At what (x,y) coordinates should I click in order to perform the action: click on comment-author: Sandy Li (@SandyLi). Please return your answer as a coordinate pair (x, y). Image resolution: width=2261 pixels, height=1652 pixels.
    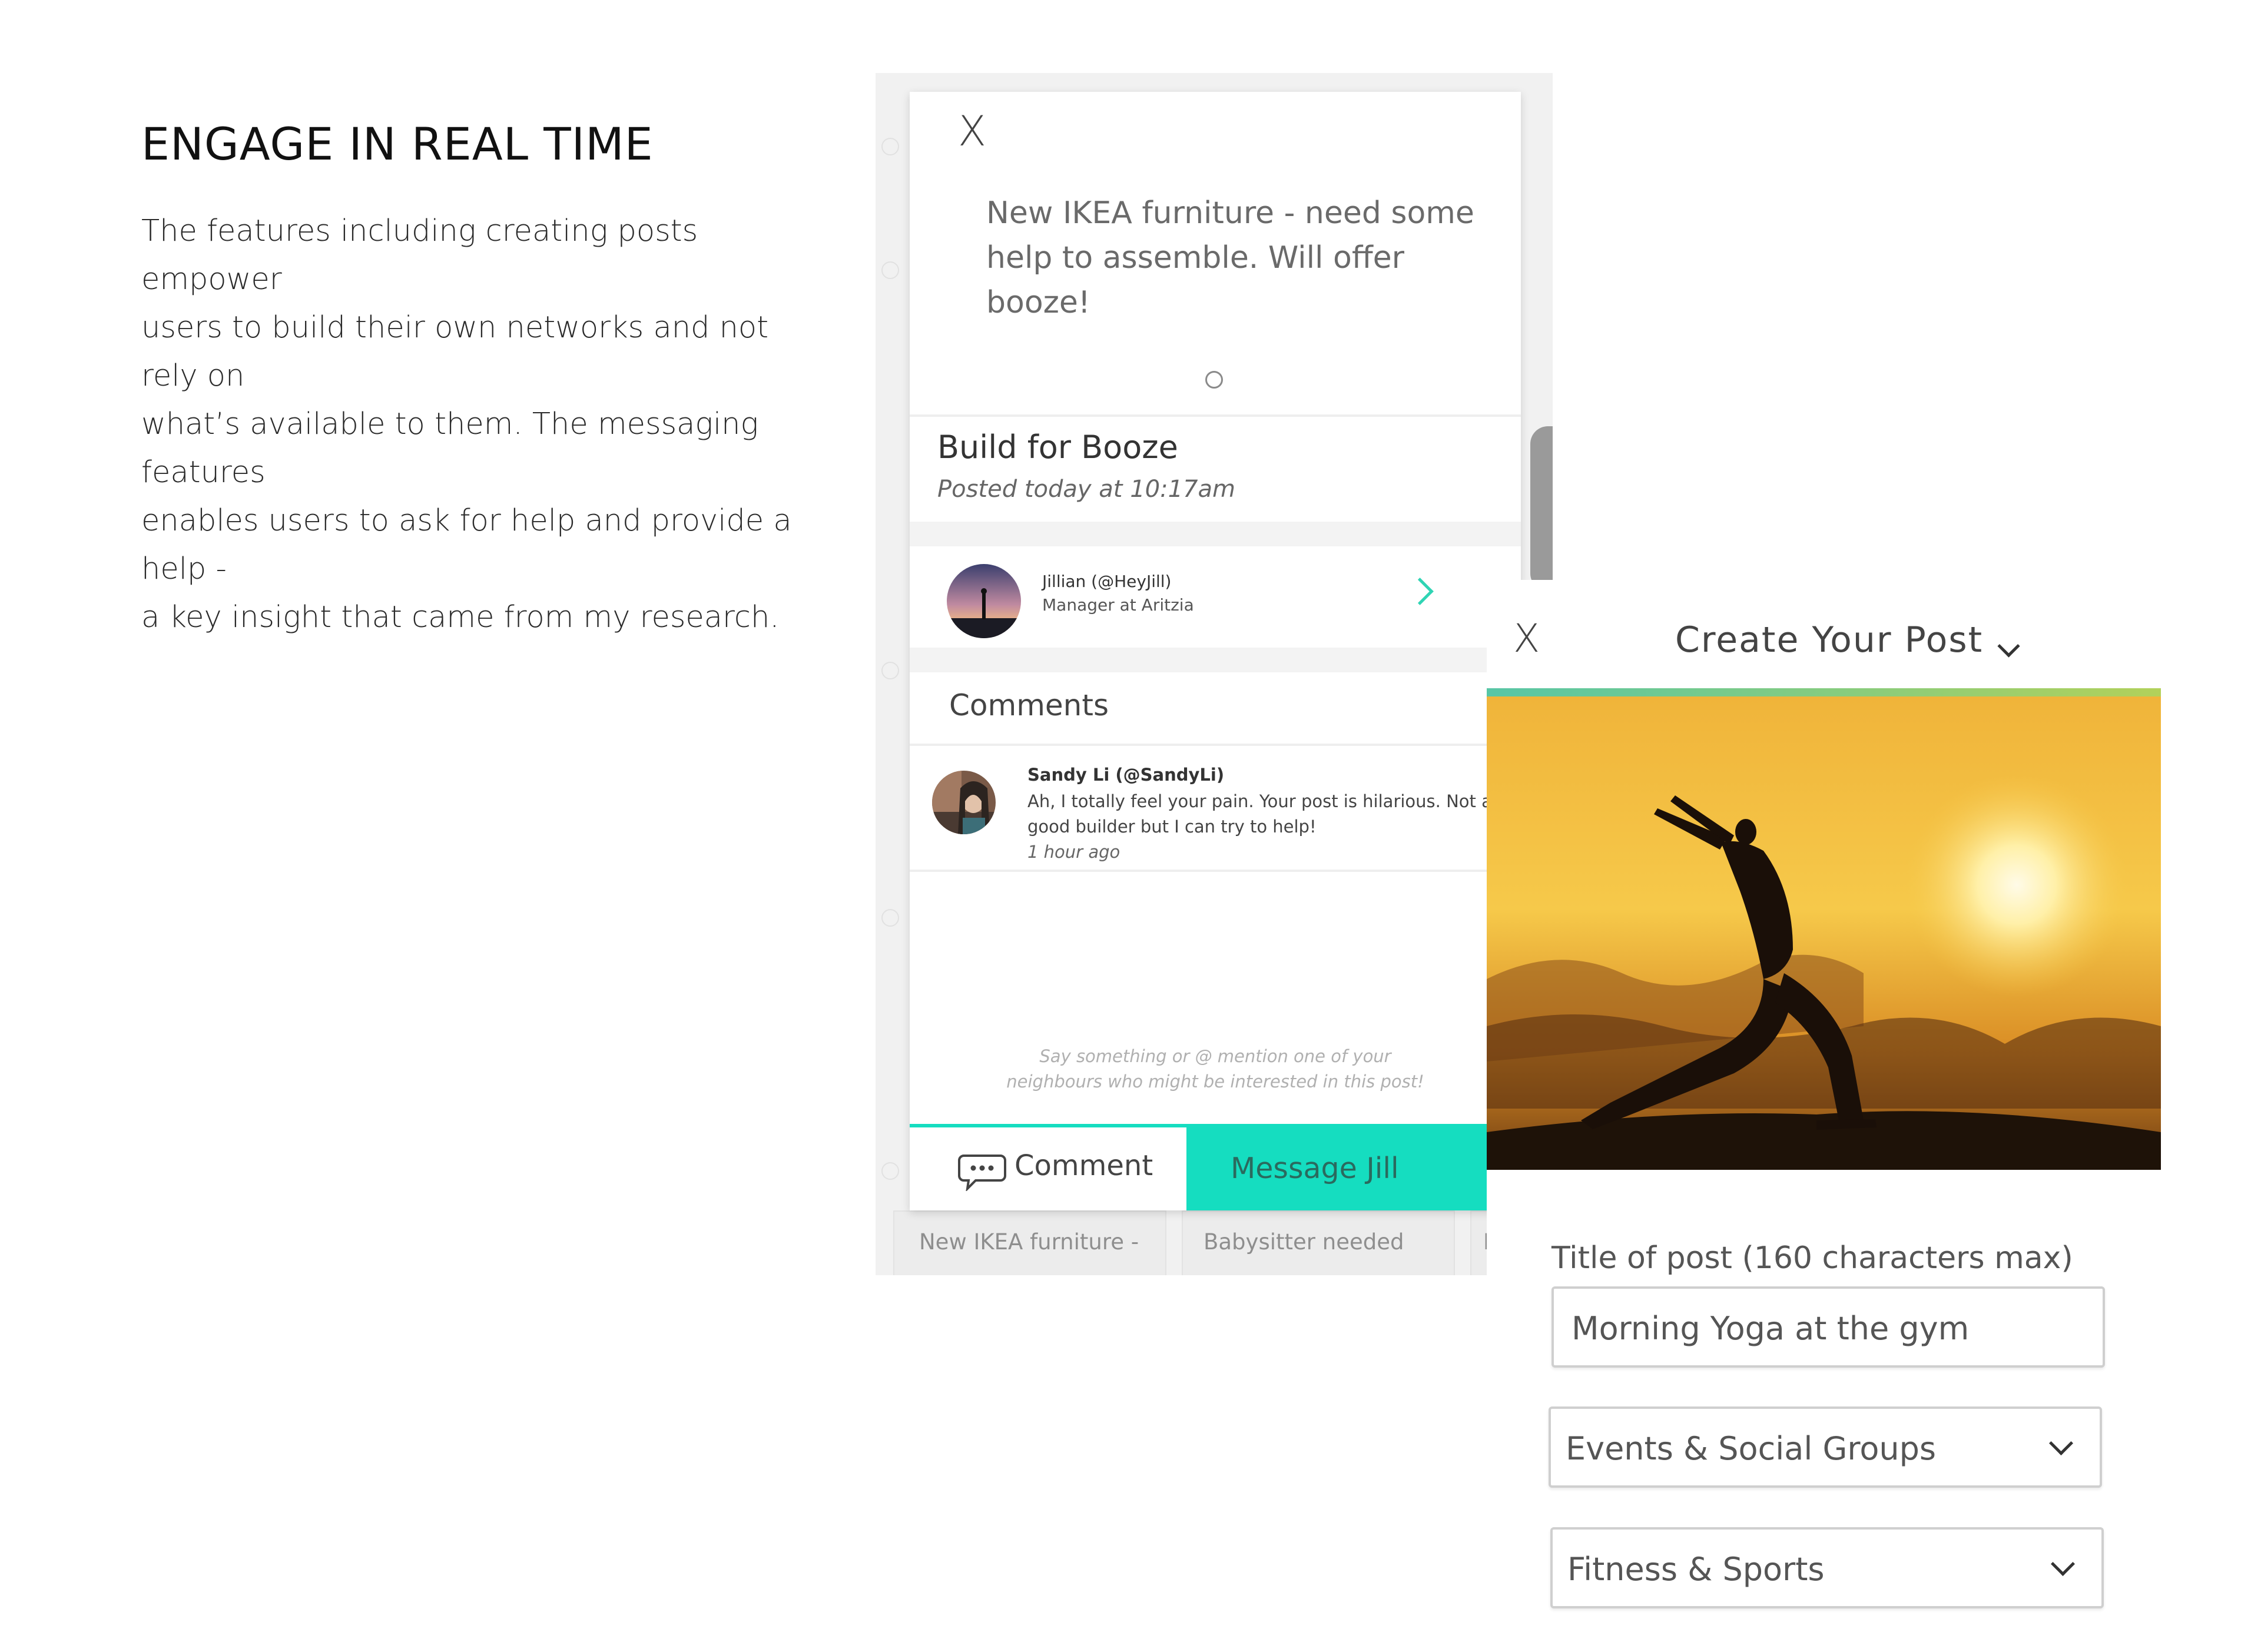
    Looking at the image, I should click on (1126, 775).